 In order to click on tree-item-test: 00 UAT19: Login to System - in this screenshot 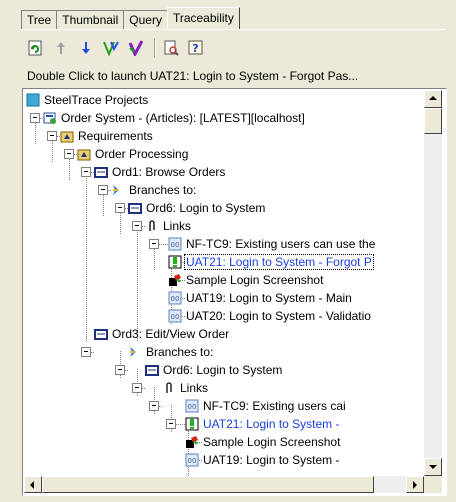, I will do `click(262, 460)`.